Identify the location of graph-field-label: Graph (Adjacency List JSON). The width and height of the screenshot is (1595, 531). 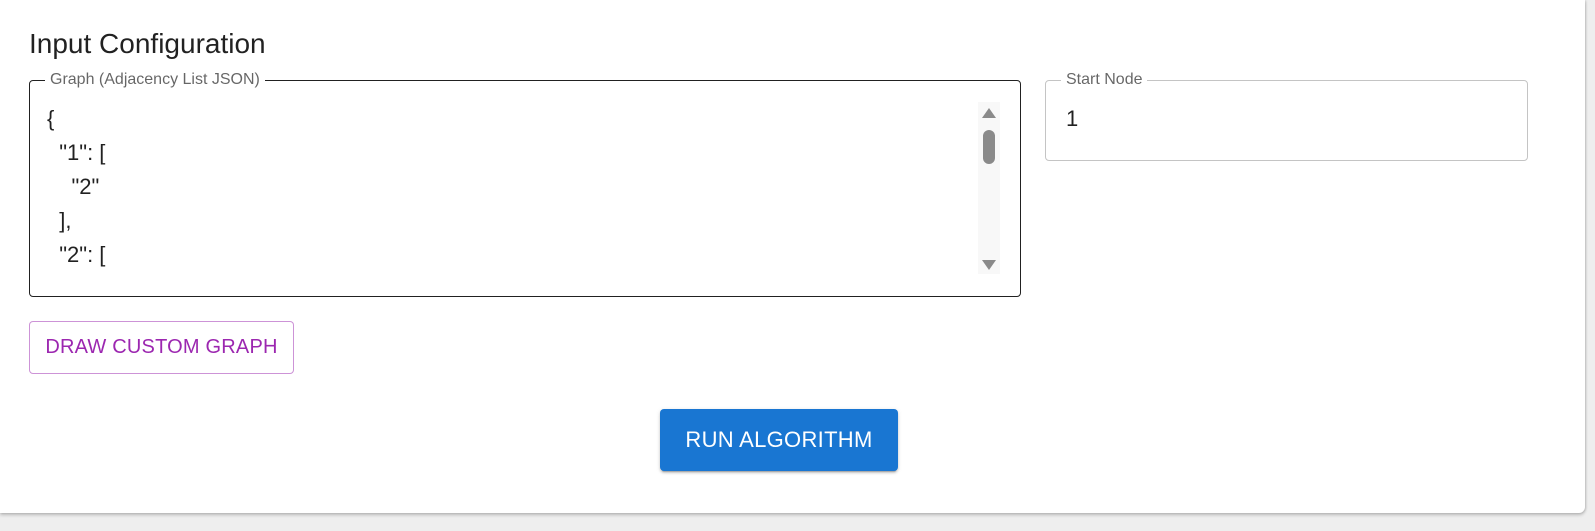
(155, 79).